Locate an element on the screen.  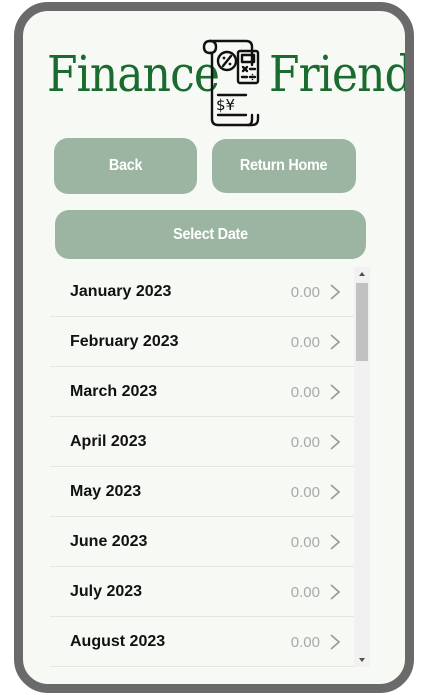
scroll-up-arrow-icon is located at coordinates (362, 274).